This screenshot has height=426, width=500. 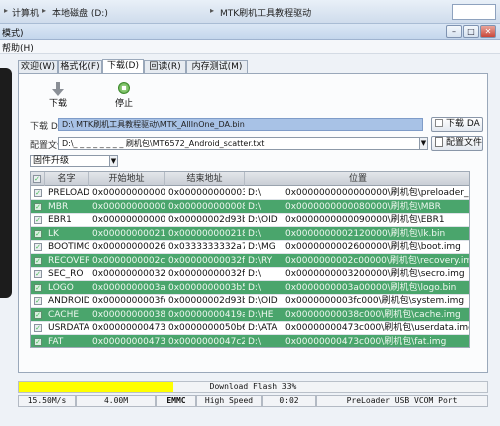 What do you see at coordinates (471, 31) in the screenshot?
I see `maximize-button: □` at bounding box center [471, 31].